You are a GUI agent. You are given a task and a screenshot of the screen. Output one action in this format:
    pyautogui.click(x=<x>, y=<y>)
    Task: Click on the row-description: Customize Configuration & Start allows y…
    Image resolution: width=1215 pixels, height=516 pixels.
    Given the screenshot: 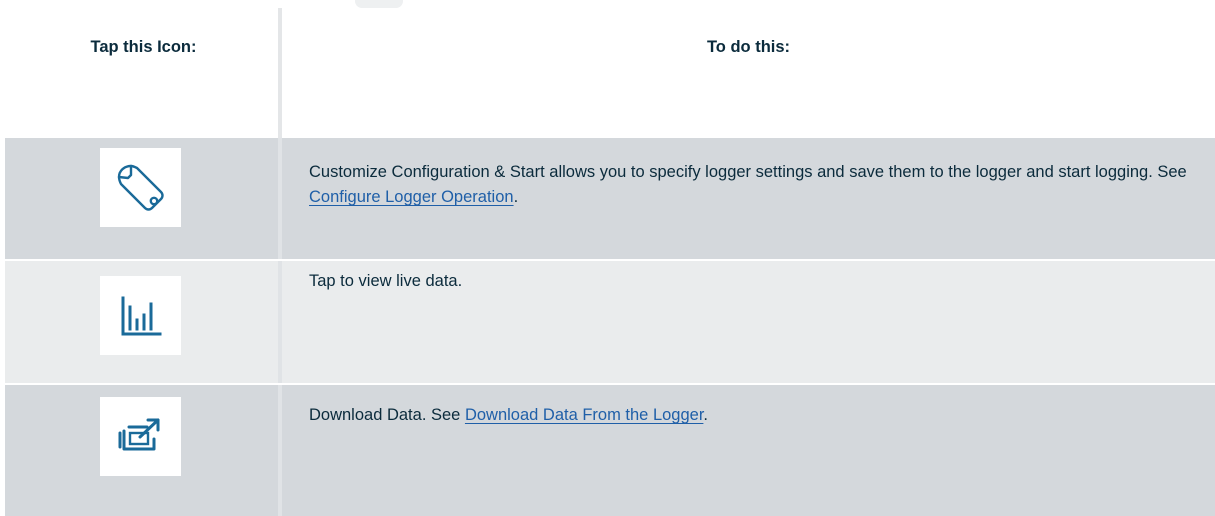 What is the action you would take?
    pyautogui.click(x=749, y=185)
    